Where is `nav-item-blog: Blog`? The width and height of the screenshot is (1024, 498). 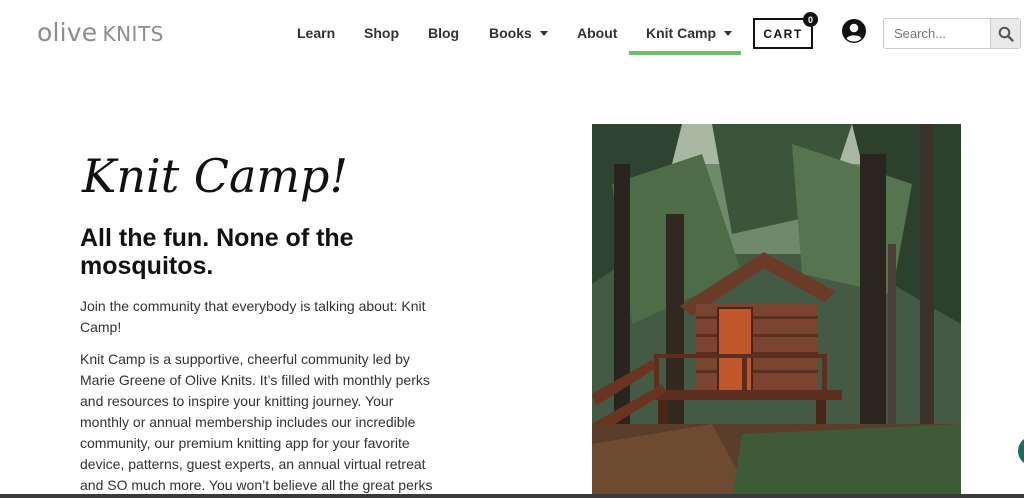 nav-item-blog: Blog is located at coordinates (443, 33).